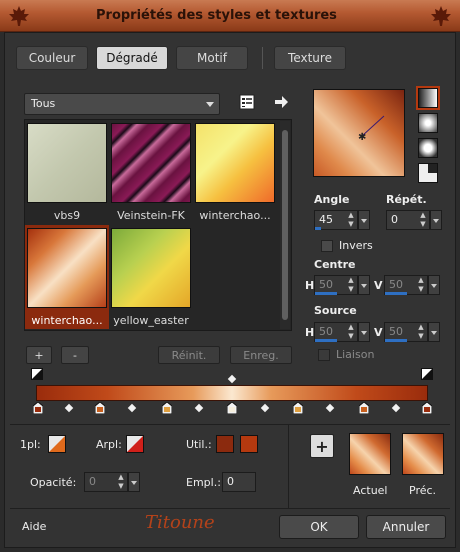 This screenshot has height=552, width=460. Describe the element at coordinates (52, 58) in the screenshot. I see `tab-couleur: Couleur` at that location.